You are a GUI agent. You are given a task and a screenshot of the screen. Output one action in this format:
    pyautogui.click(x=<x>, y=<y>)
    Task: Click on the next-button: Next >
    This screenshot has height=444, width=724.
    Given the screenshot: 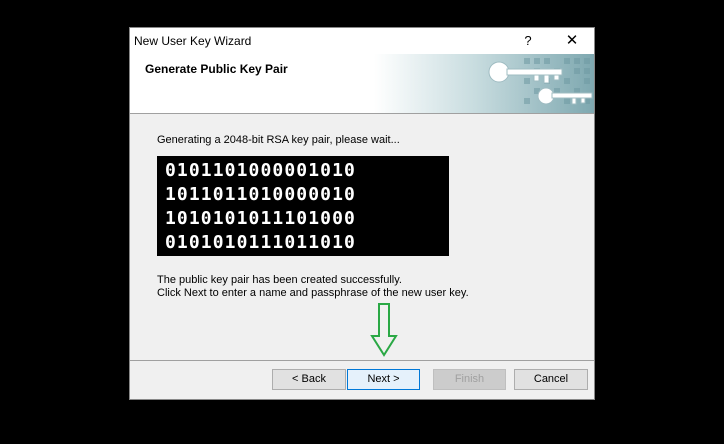 What is the action you would take?
    pyautogui.click(x=383, y=379)
    